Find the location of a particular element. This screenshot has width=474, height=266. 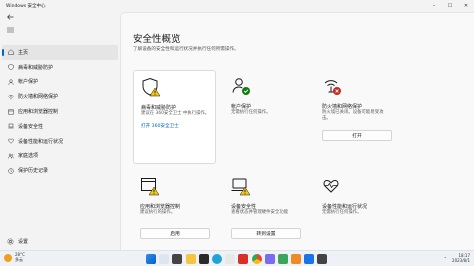

sidebar-item-settings: 设置 is located at coordinates (60, 241).